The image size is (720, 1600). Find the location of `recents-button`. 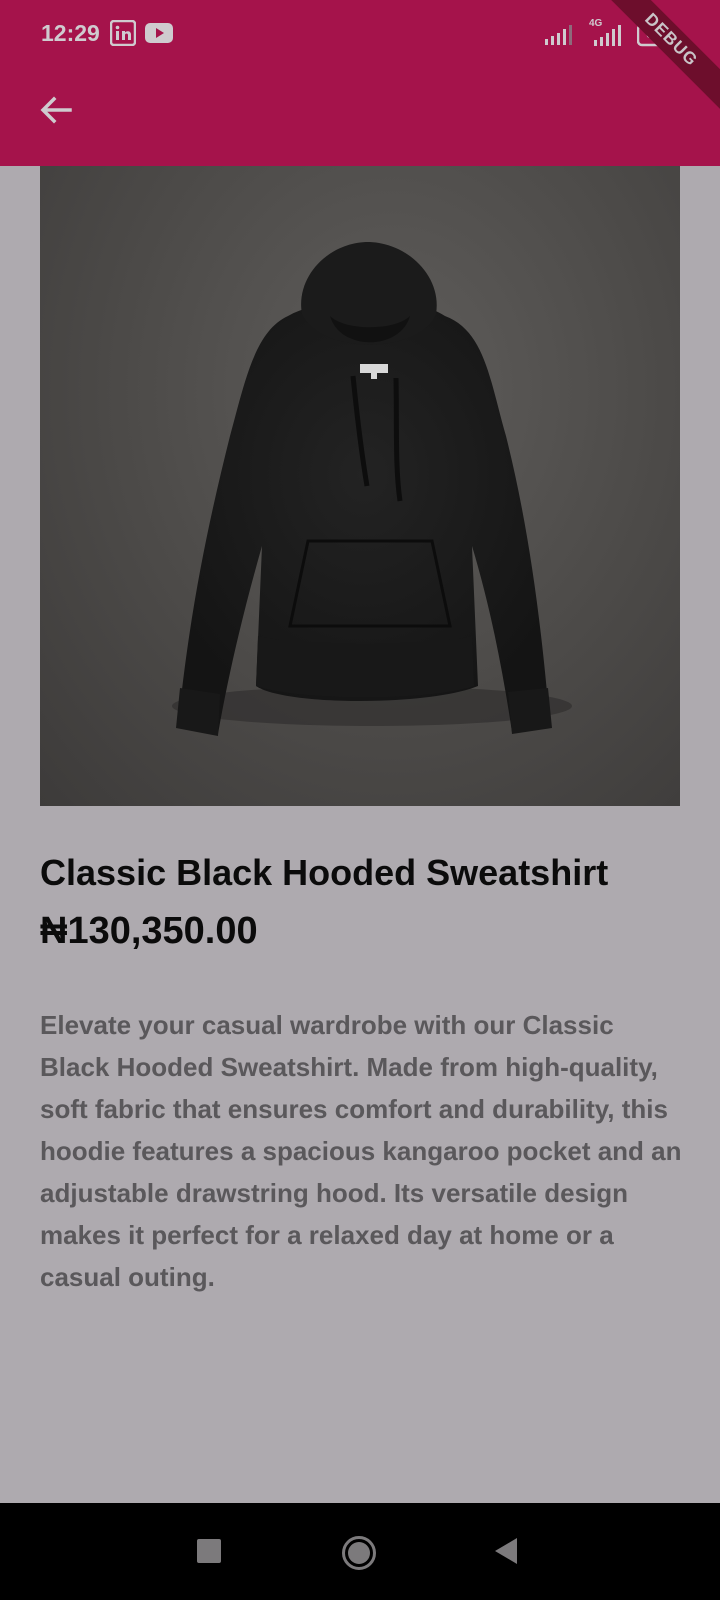

recents-button is located at coordinates (209, 1553).